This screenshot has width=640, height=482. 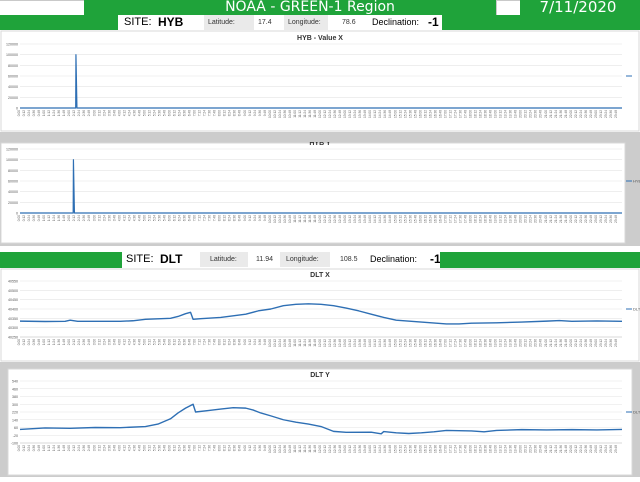 I want to click on x-tick-label: 16:24, so click(x=430, y=219).